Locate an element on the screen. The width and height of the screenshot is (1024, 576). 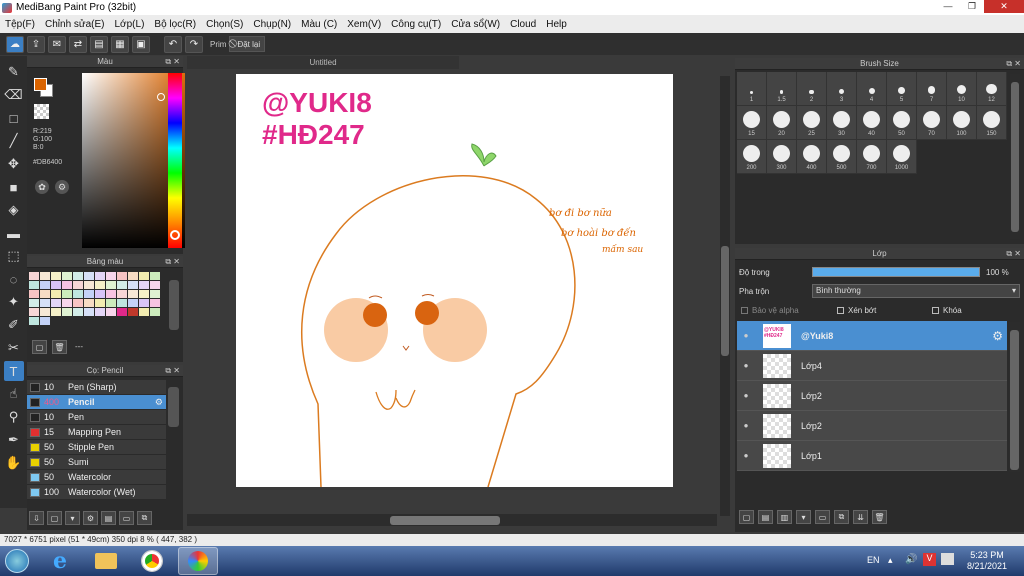
operation-tool-icon: ☝ is located at coordinates (14, 394).